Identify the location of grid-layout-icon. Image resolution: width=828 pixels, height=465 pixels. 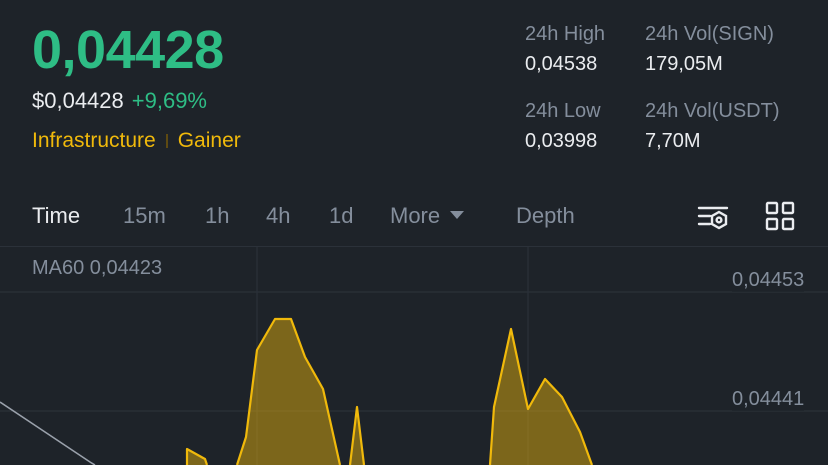
(780, 216).